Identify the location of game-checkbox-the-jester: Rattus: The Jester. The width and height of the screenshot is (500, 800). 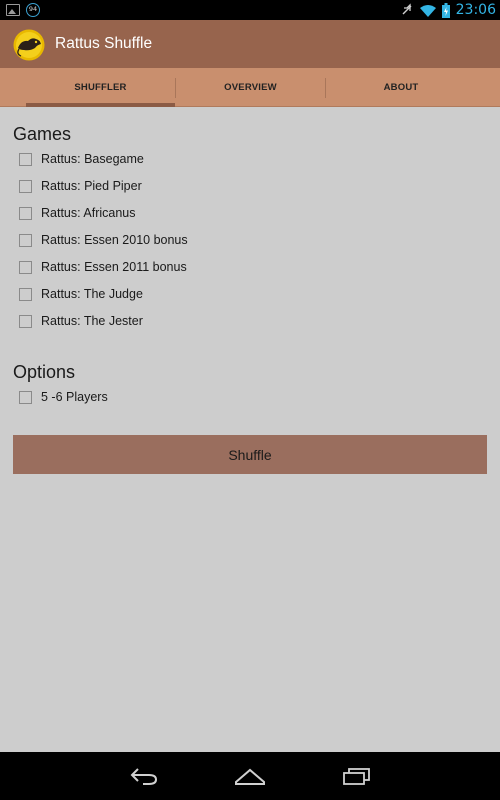
(81, 321).